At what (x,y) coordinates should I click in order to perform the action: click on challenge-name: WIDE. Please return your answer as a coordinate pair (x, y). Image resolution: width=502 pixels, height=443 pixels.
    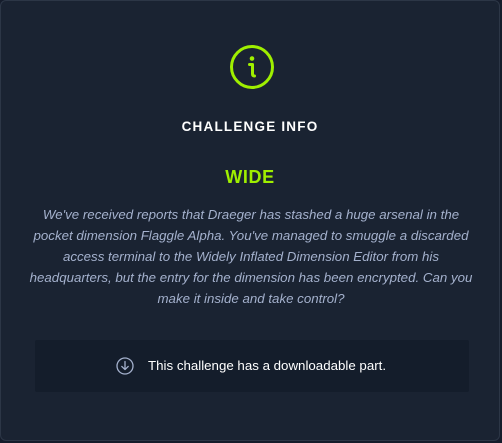
    Looking at the image, I should click on (250, 177).